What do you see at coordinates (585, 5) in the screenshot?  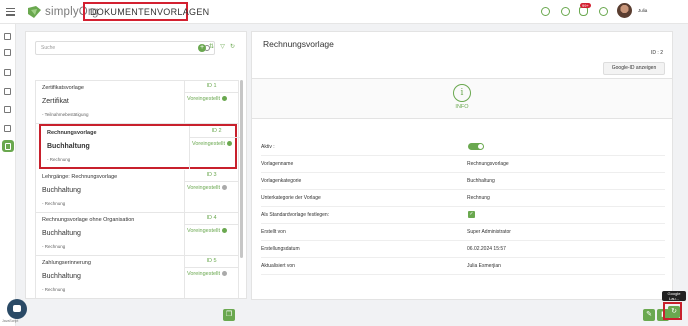 I see `notification-badge: 99+` at bounding box center [585, 5].